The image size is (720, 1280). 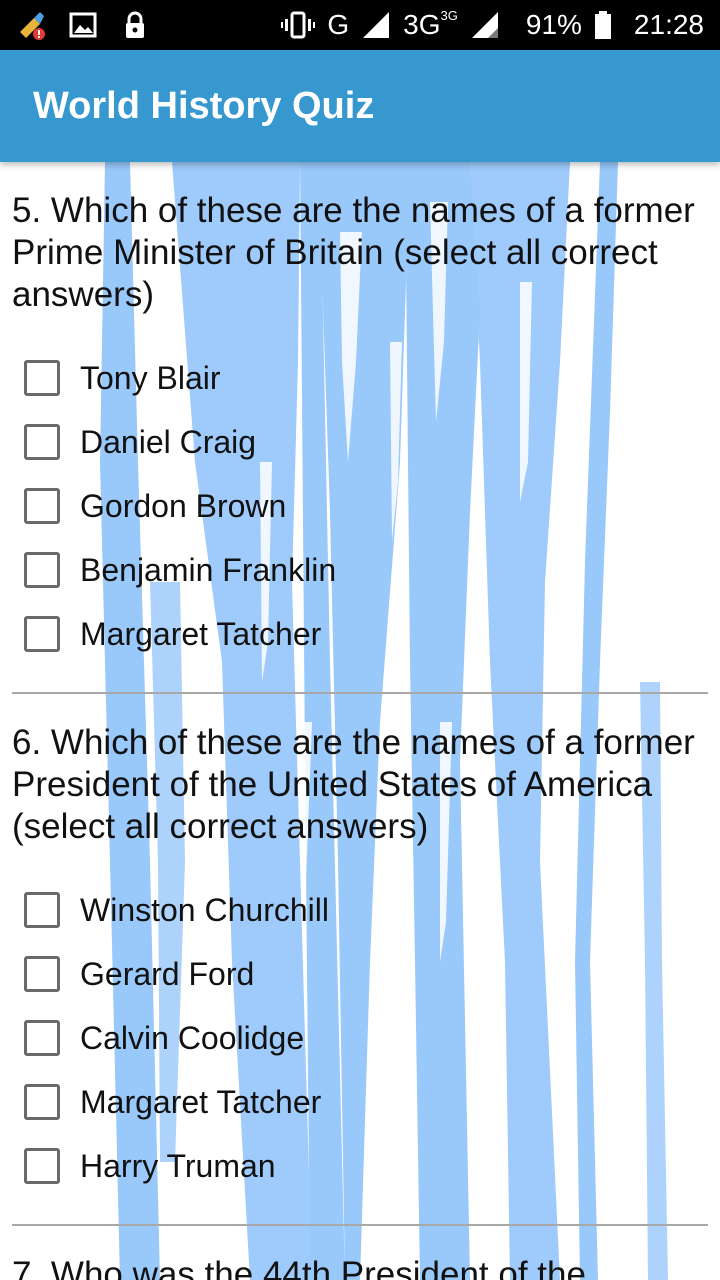 I want to click on option-label: Gerard Ford, so click(x=167, y=973).